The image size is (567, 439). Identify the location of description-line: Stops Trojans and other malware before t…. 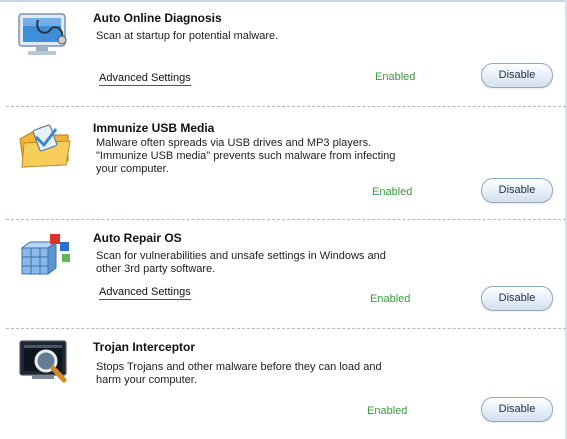
(239, 367).